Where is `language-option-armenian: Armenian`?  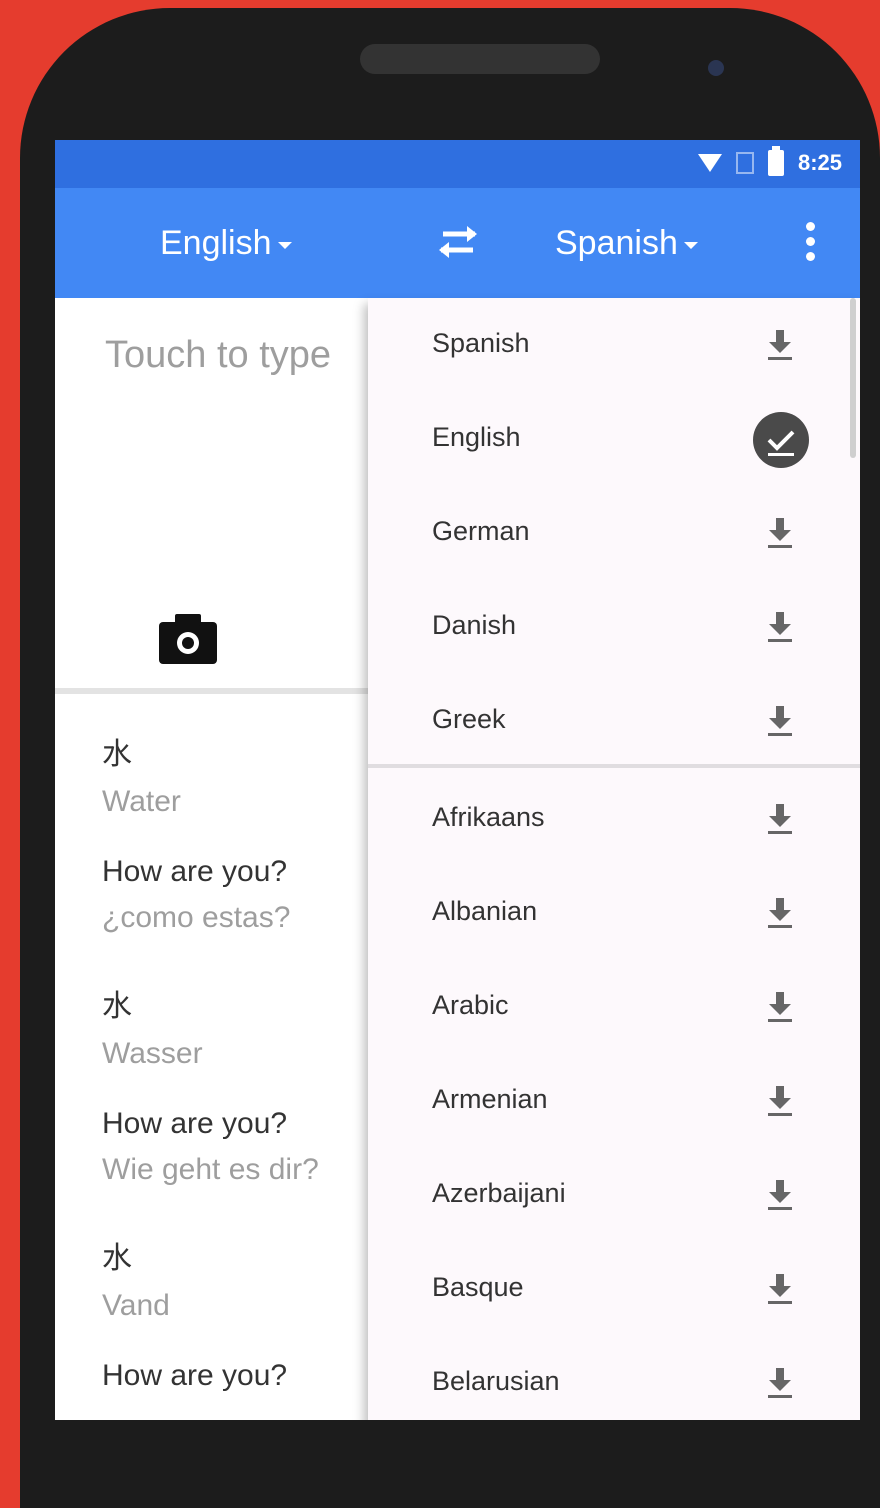
language-option-armenian: Armenian is located at coordinates (614, 1101).